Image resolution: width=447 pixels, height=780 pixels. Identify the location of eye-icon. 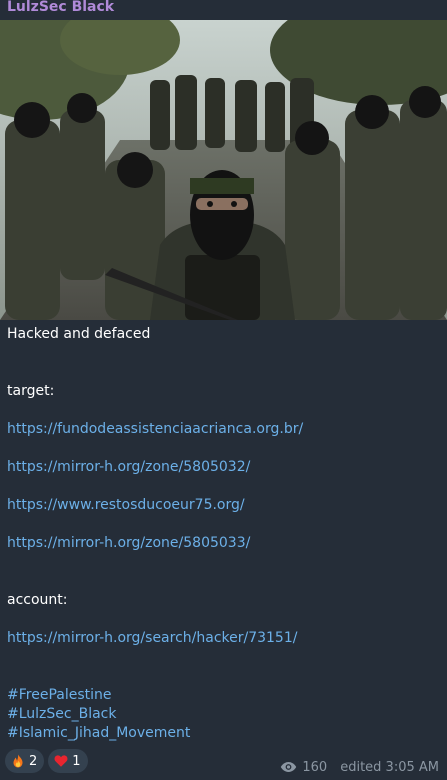
(289, 767).